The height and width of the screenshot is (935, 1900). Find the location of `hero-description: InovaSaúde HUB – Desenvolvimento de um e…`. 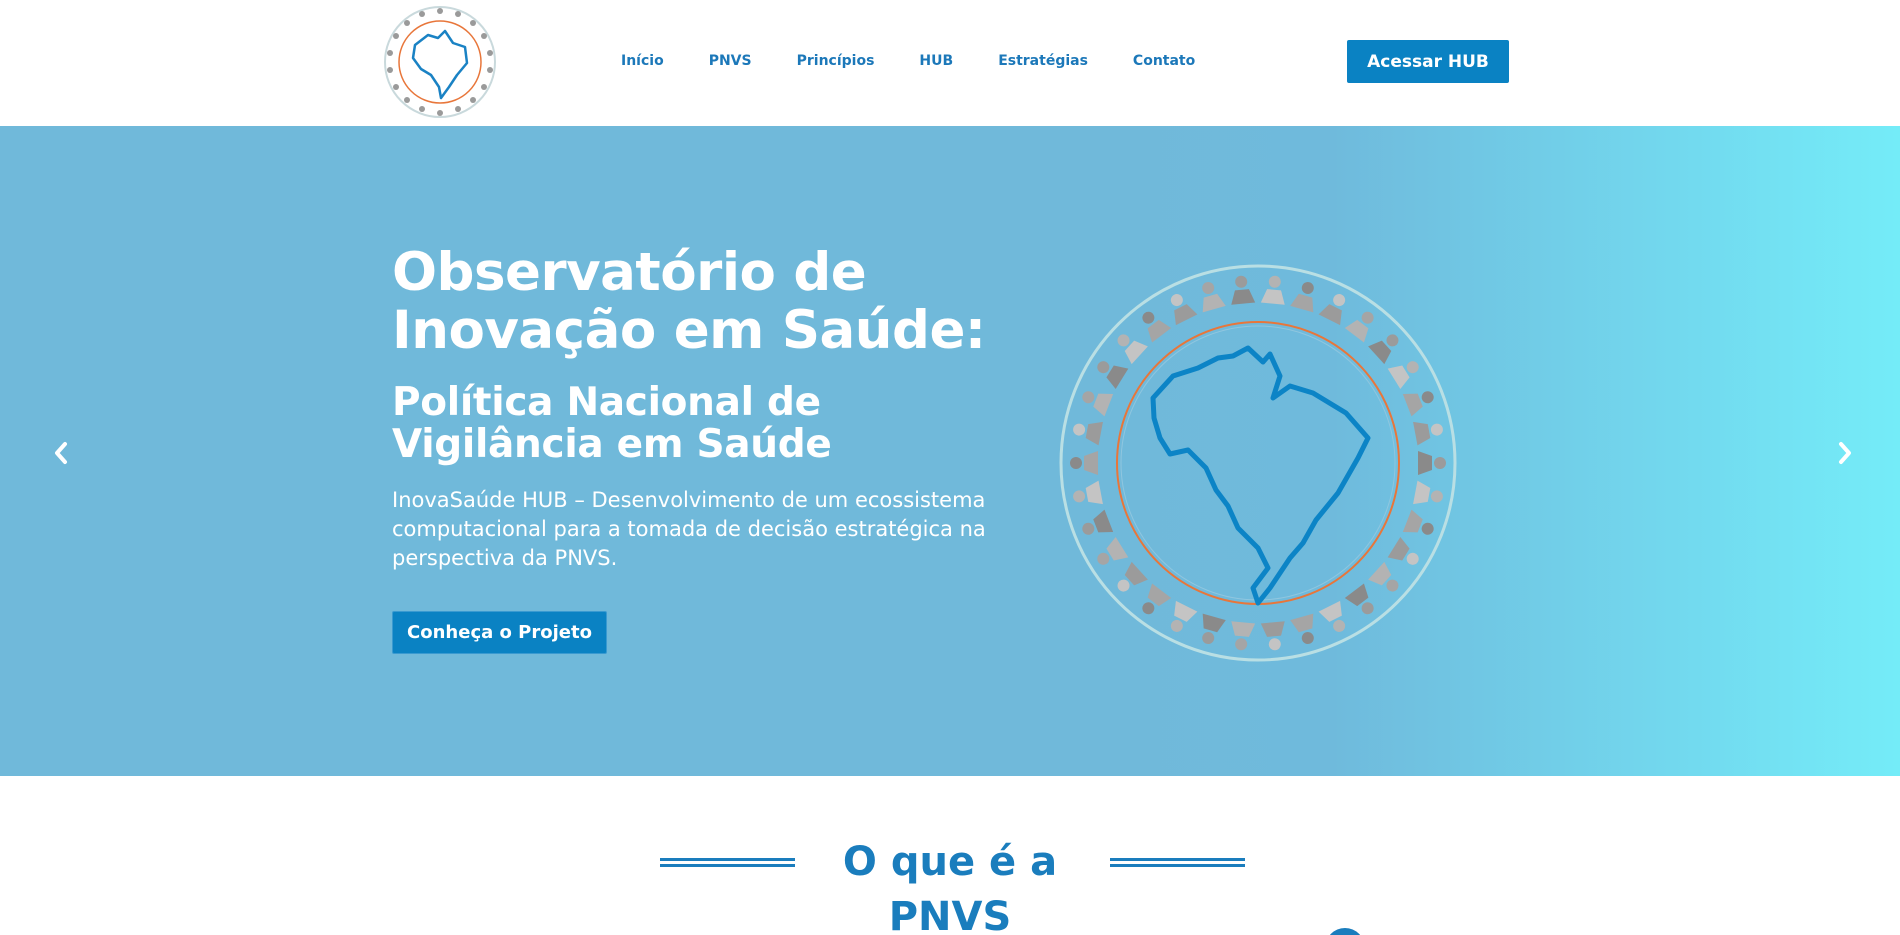

hero-description: InovaSaúde HUB – Desenvolvimento de um e… is located at coordinates (689, 529).